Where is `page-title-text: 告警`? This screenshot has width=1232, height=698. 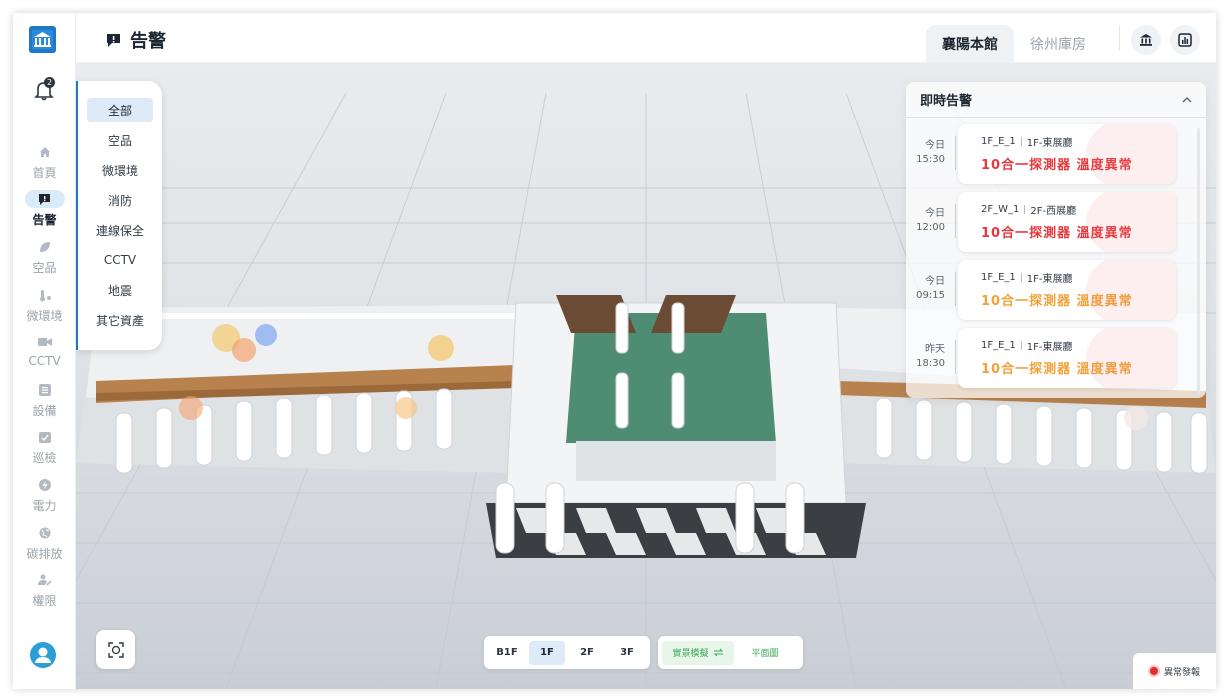 page-title-text: 告警 is located at coordinates (148, 41).